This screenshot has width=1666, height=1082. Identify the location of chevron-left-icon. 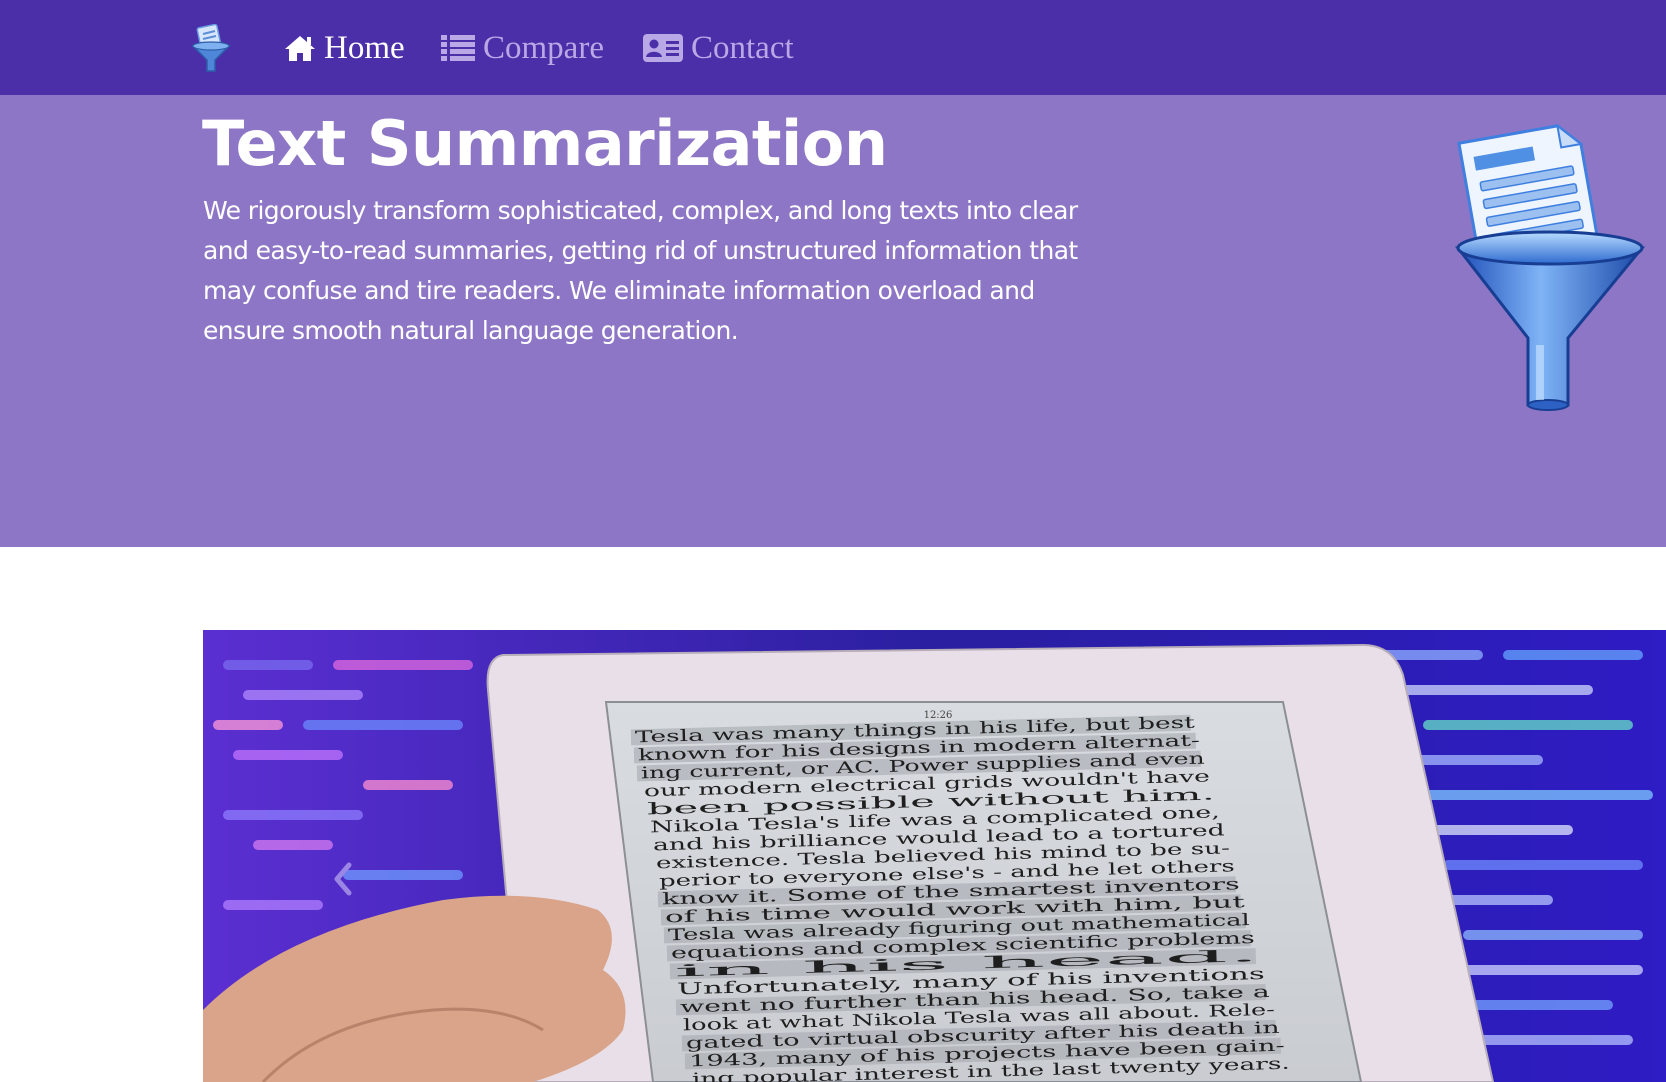
(343, 879).